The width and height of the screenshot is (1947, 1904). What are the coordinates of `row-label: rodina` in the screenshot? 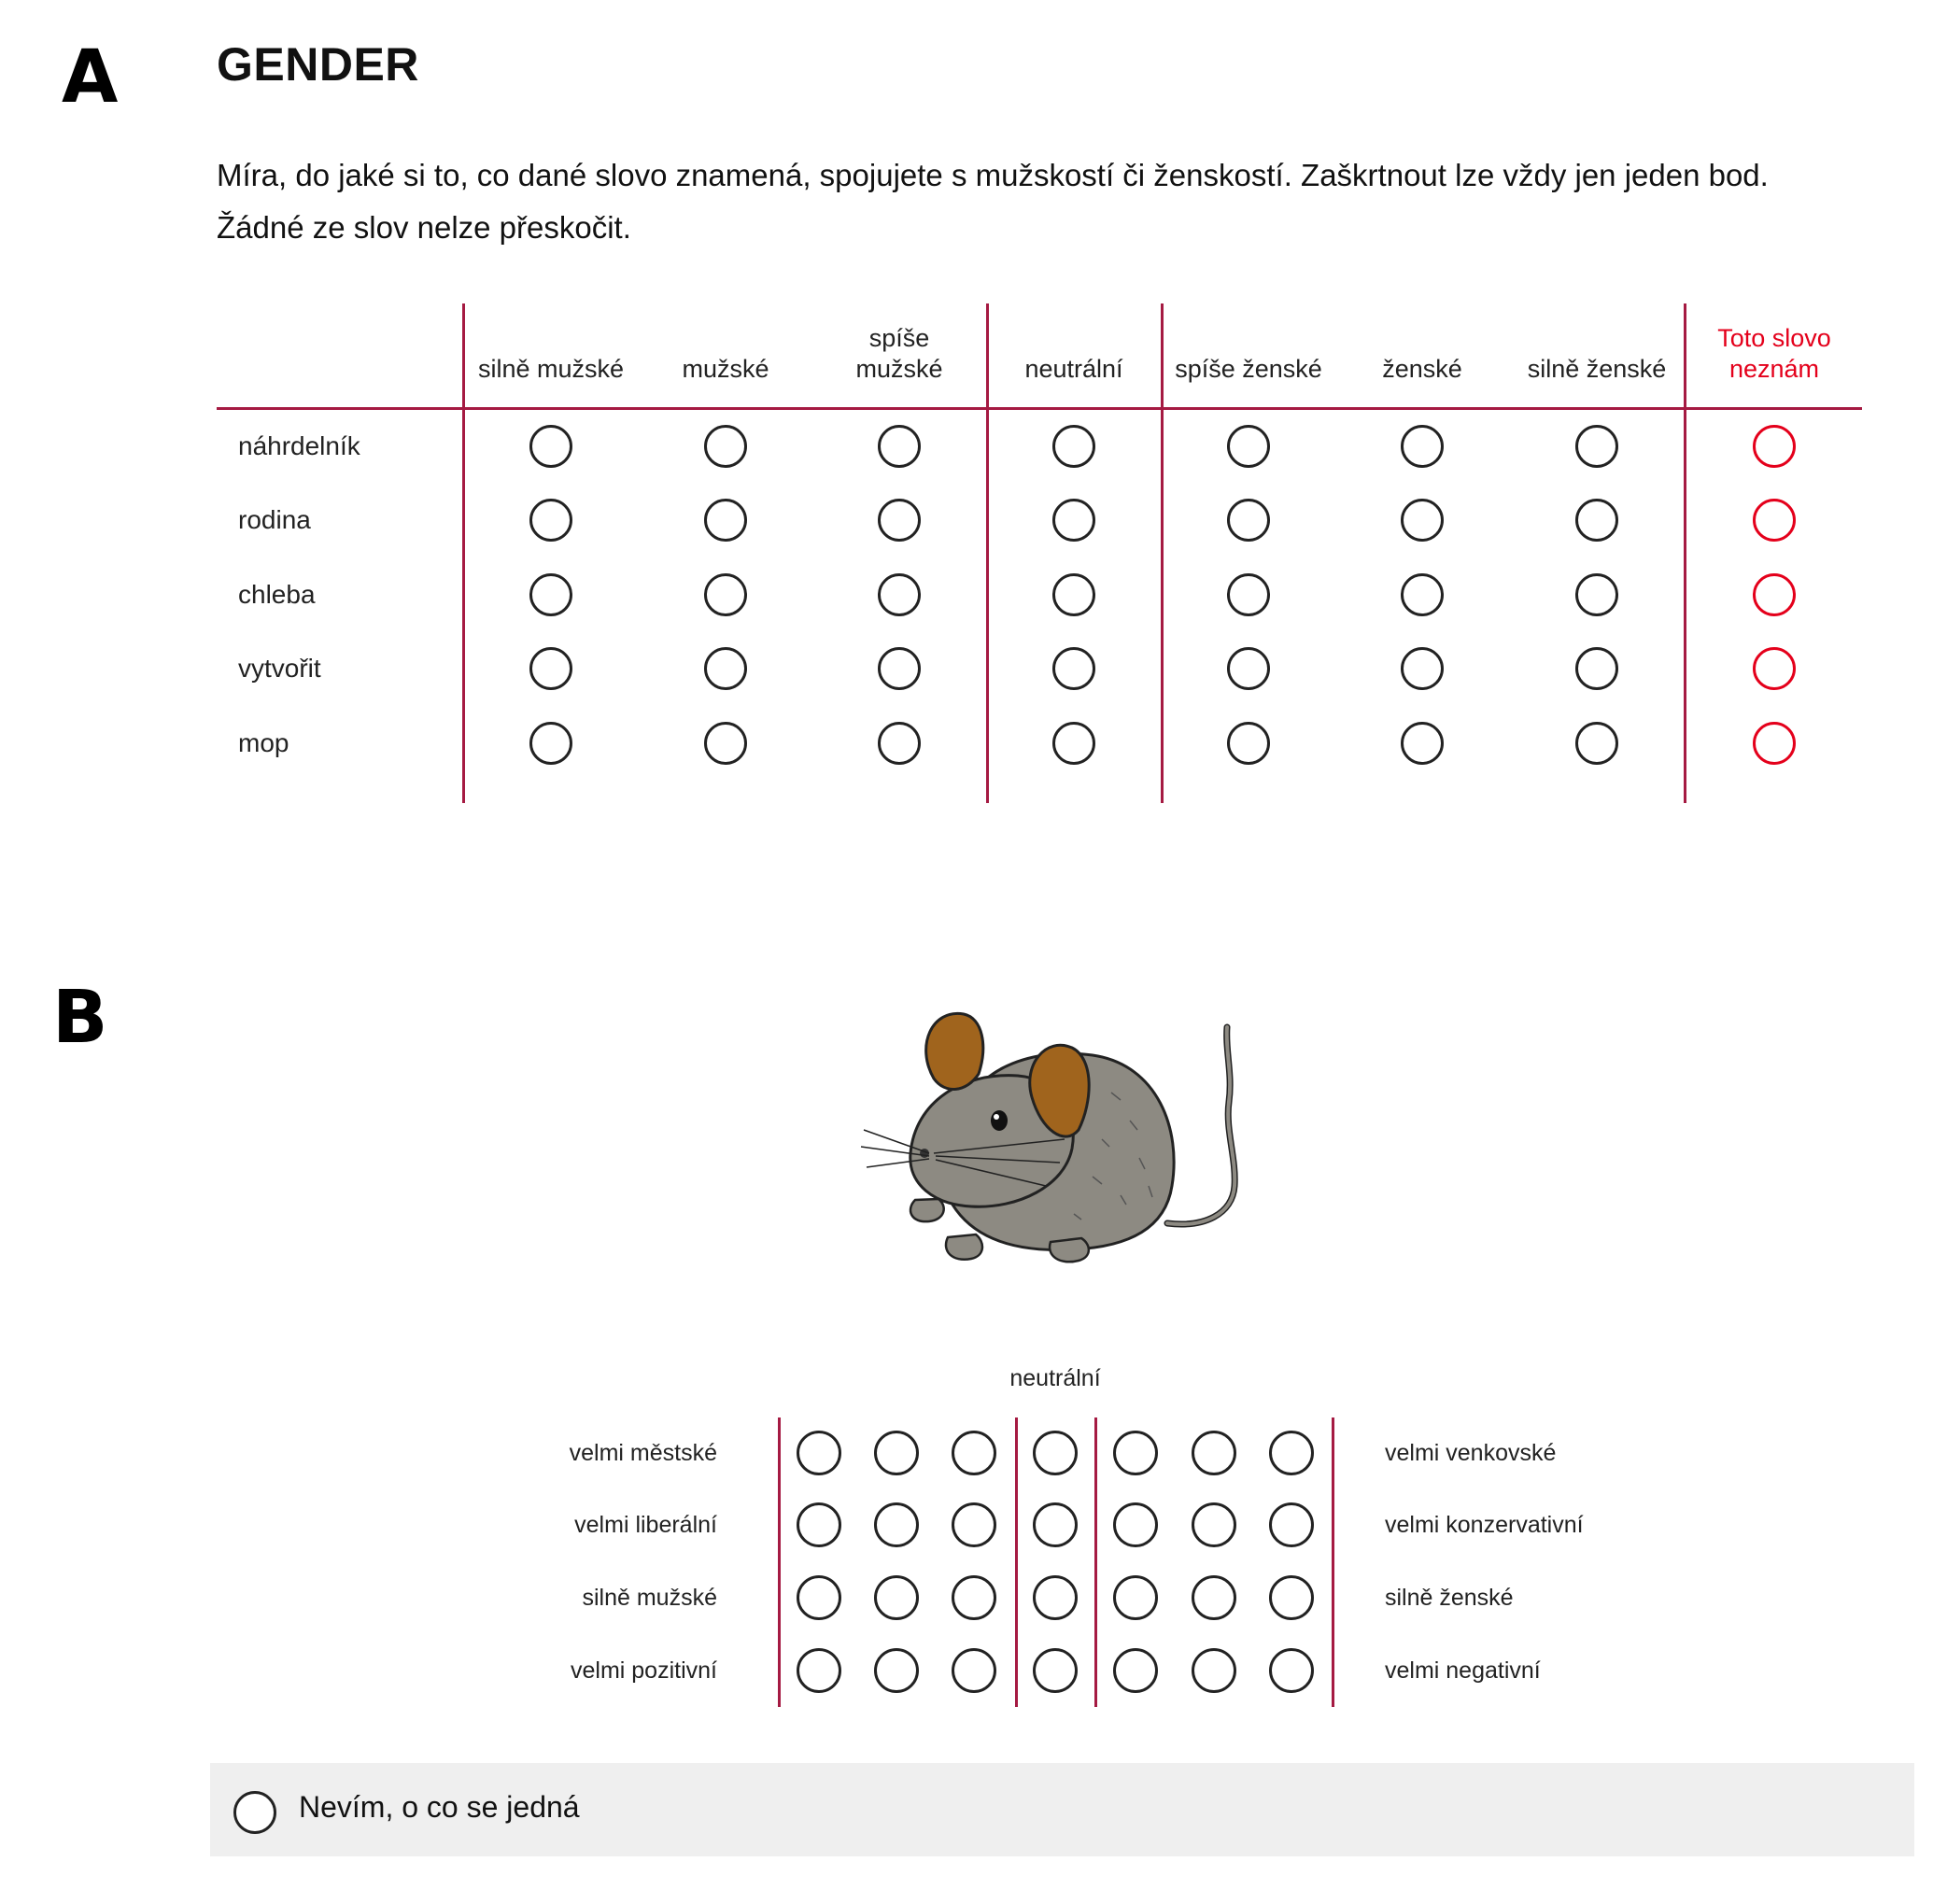 It's located at (274, 519).